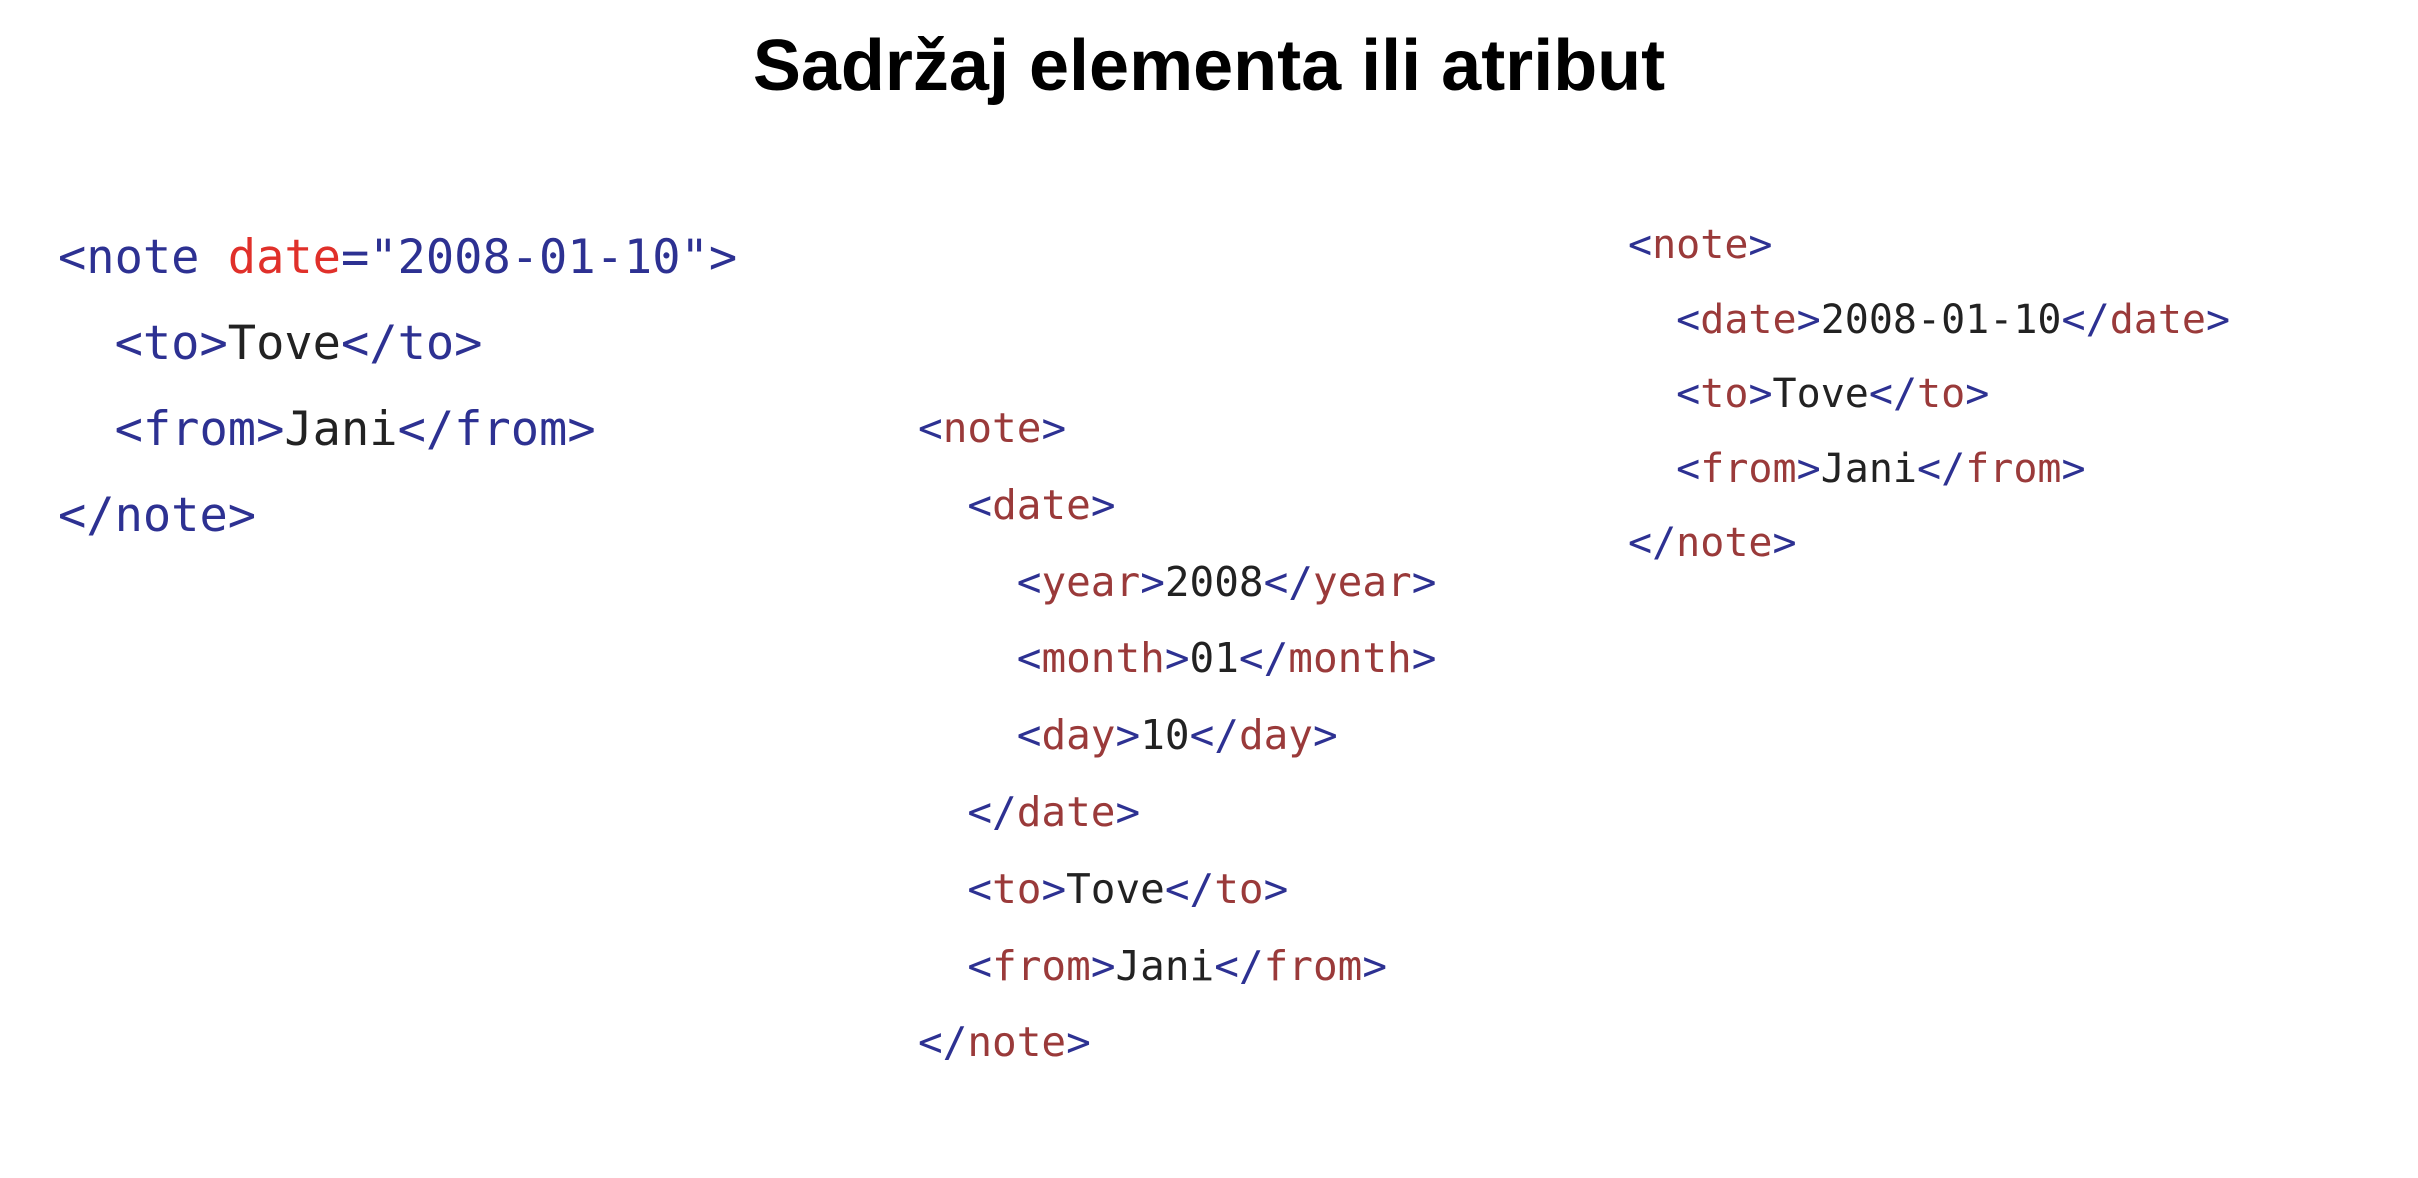  What do you see at coordinates (1165, 735) in the screenshot?
I see `code-token-text: 10` at bounding box center [1165, 735].